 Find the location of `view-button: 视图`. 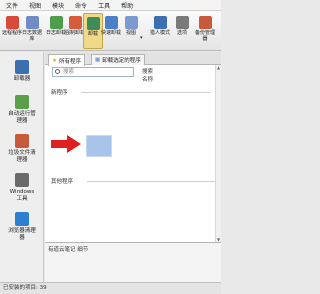

view-button: 视图 is located at coordinates (131, 31).